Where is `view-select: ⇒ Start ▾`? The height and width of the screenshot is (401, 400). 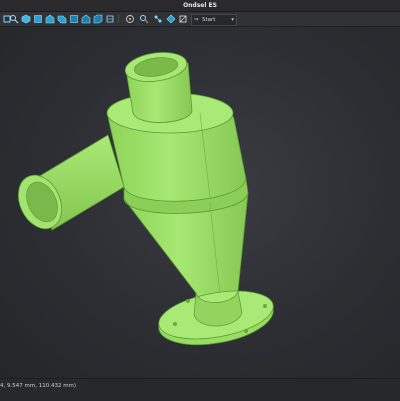
view-select: ⇒ Start ▾ is located at coordinates (214, 20).